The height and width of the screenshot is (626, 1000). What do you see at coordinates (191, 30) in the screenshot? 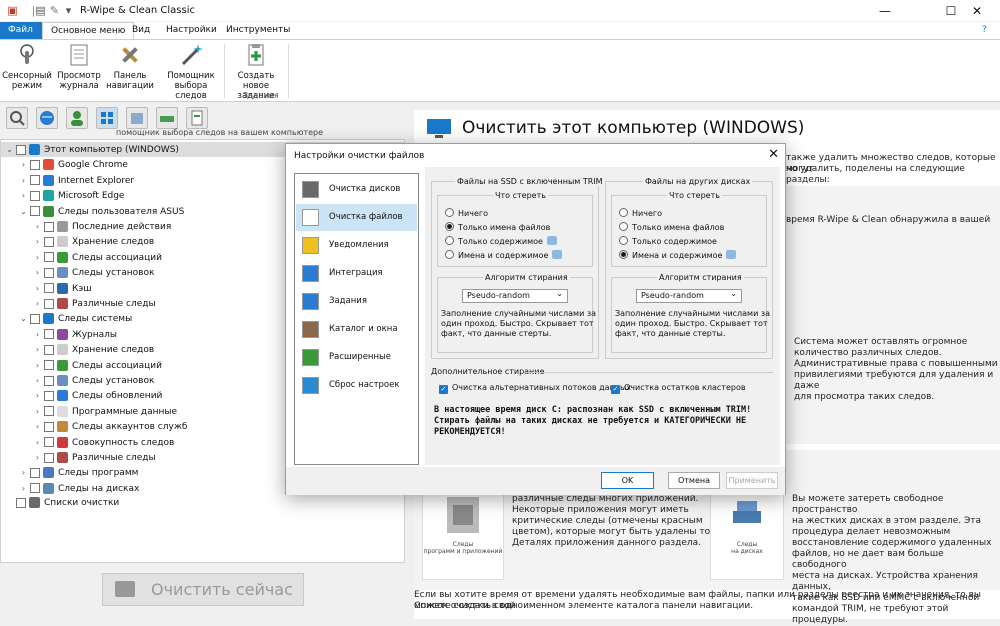
I see `tab-settings: Настройки` at bounding box center [191, 30].